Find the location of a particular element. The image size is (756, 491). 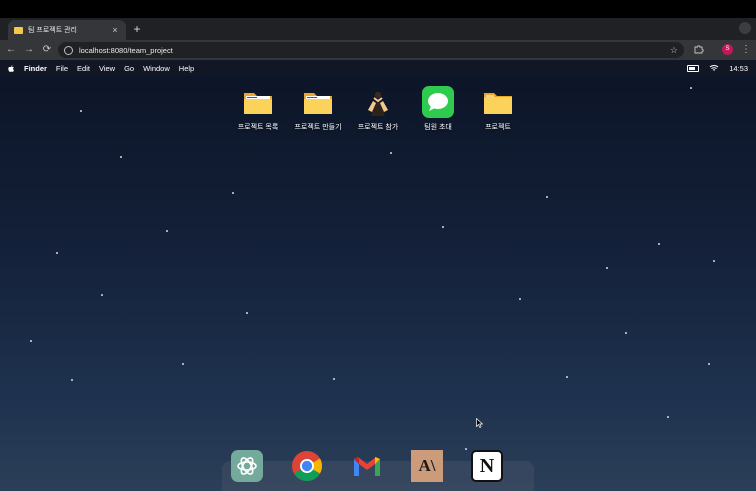

browser-tab-bar: 팀 프로젝트 관리 × + is located at coordinates (378, 29).